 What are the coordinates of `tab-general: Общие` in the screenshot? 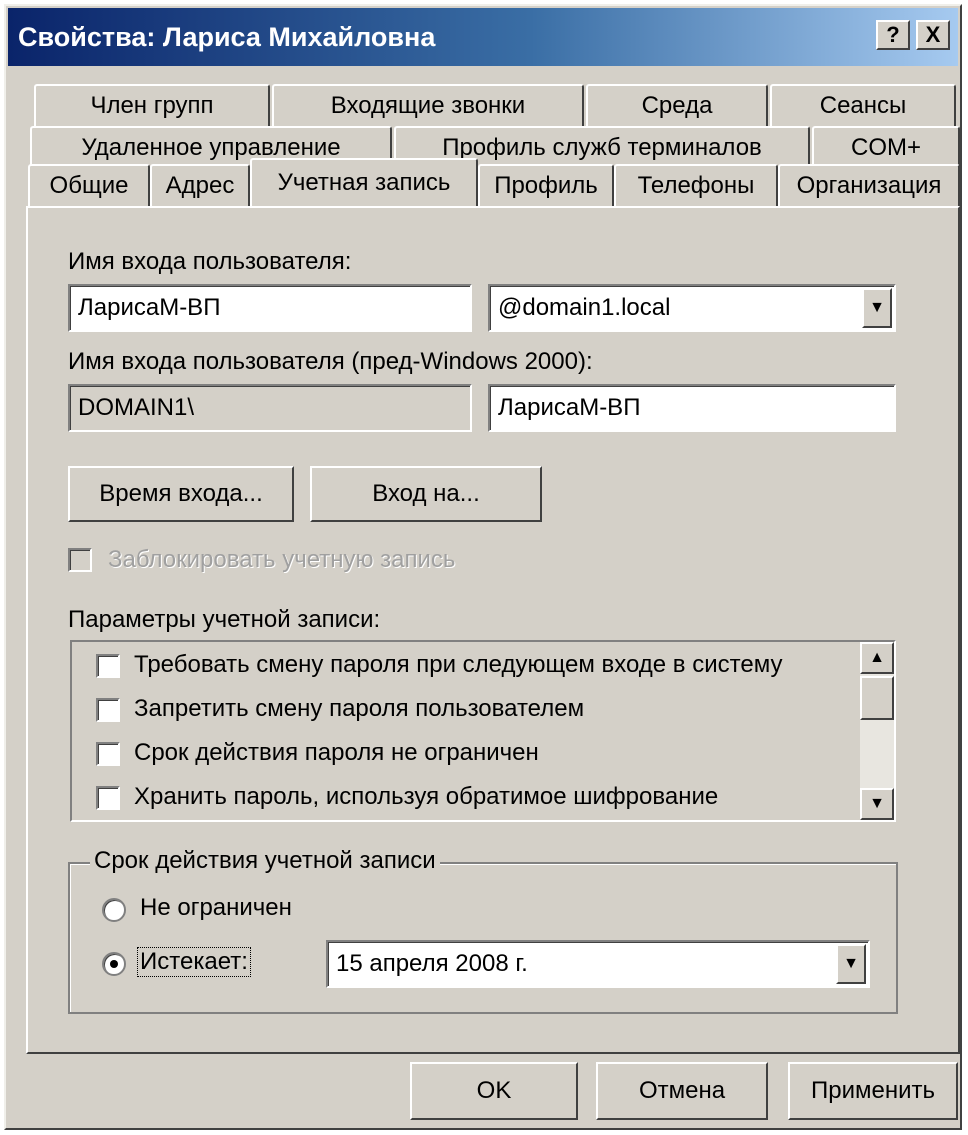 It's located at (89, 185).